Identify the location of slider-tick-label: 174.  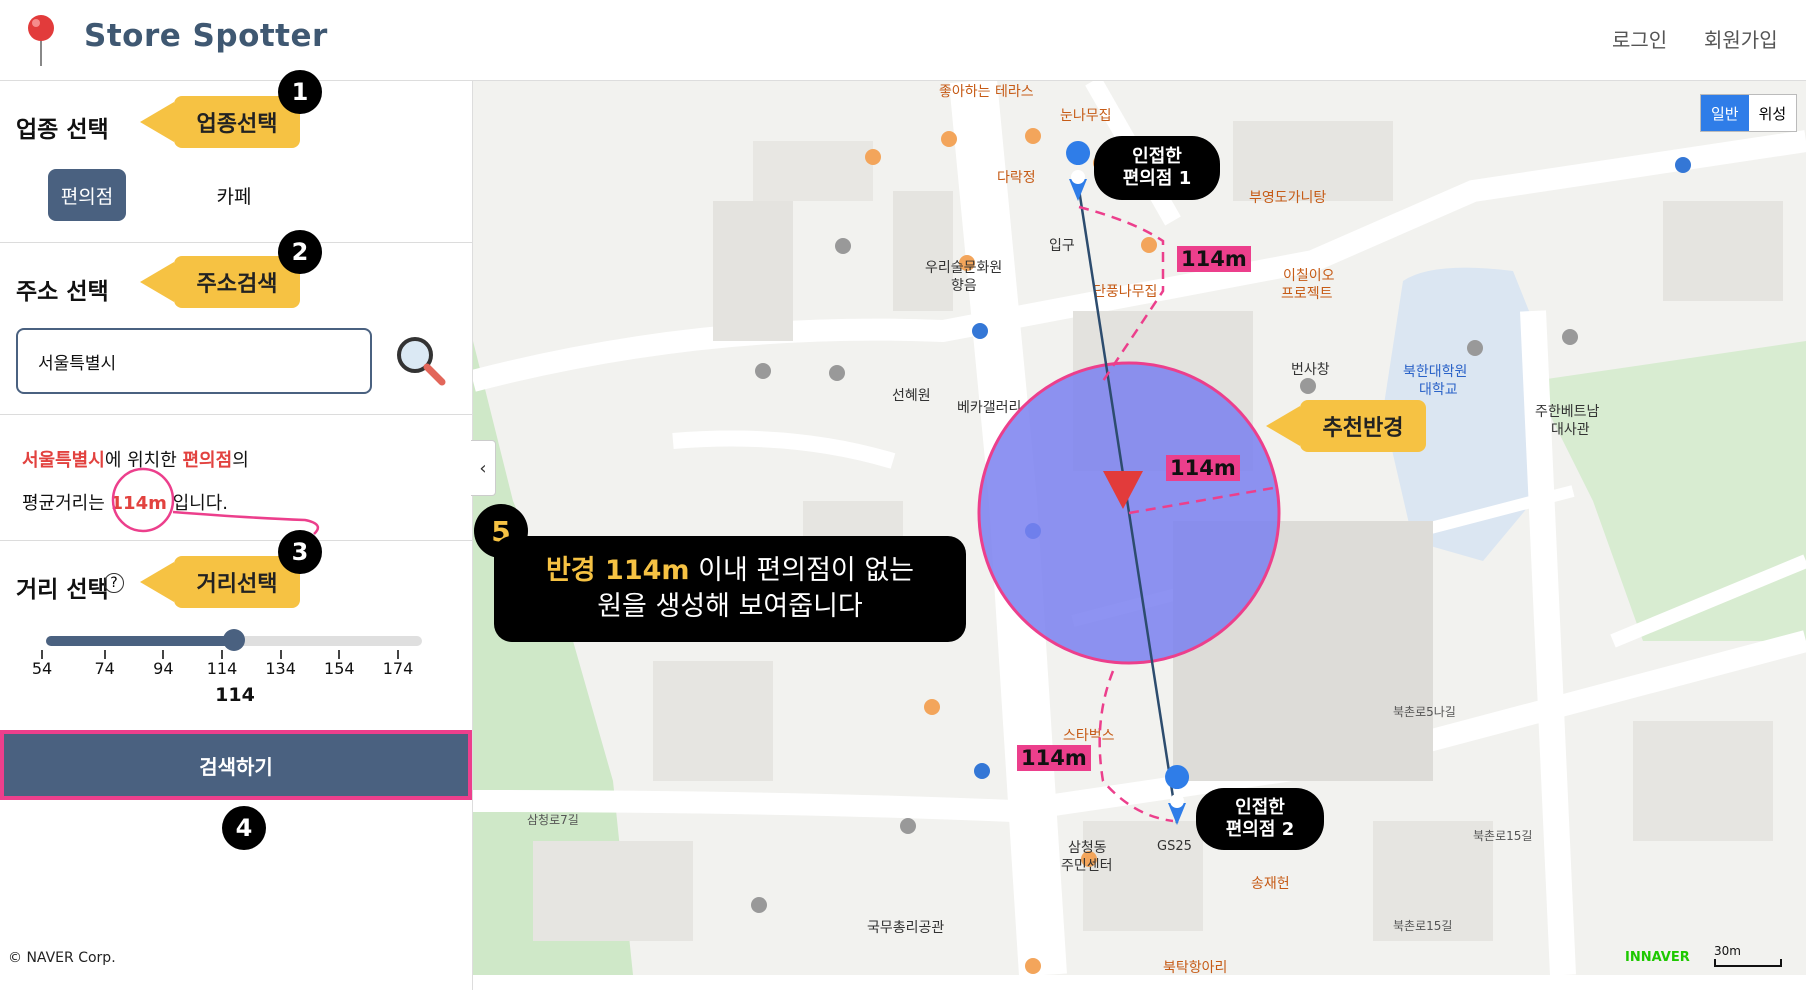
(398, 668).